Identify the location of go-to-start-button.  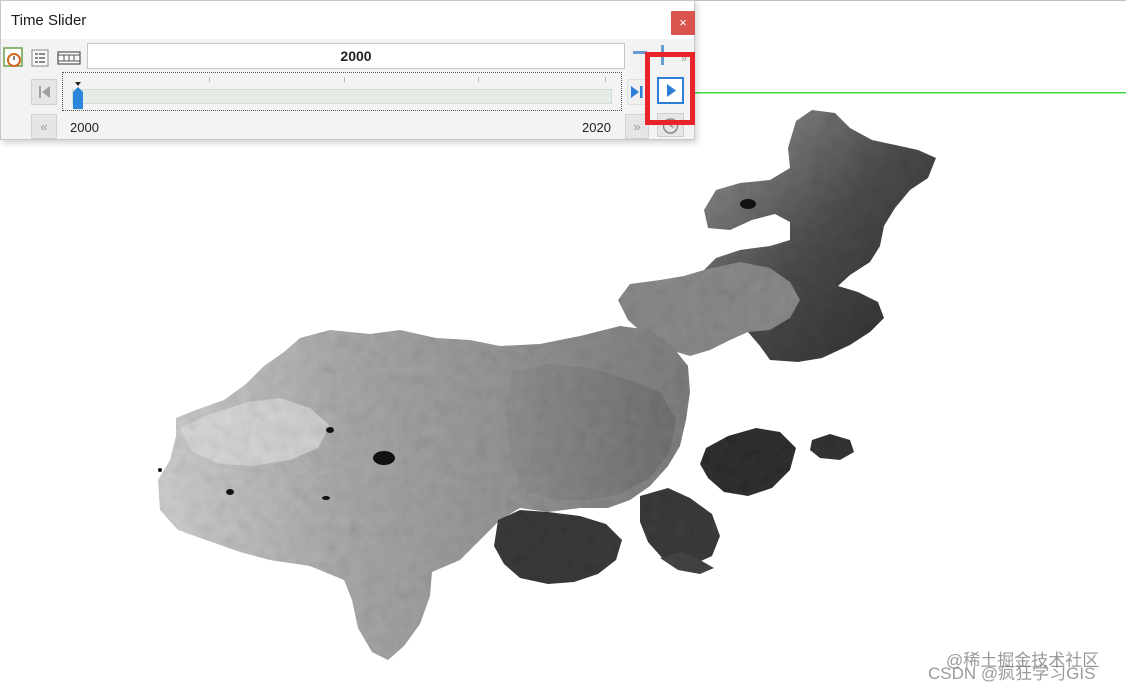
(44, 92).